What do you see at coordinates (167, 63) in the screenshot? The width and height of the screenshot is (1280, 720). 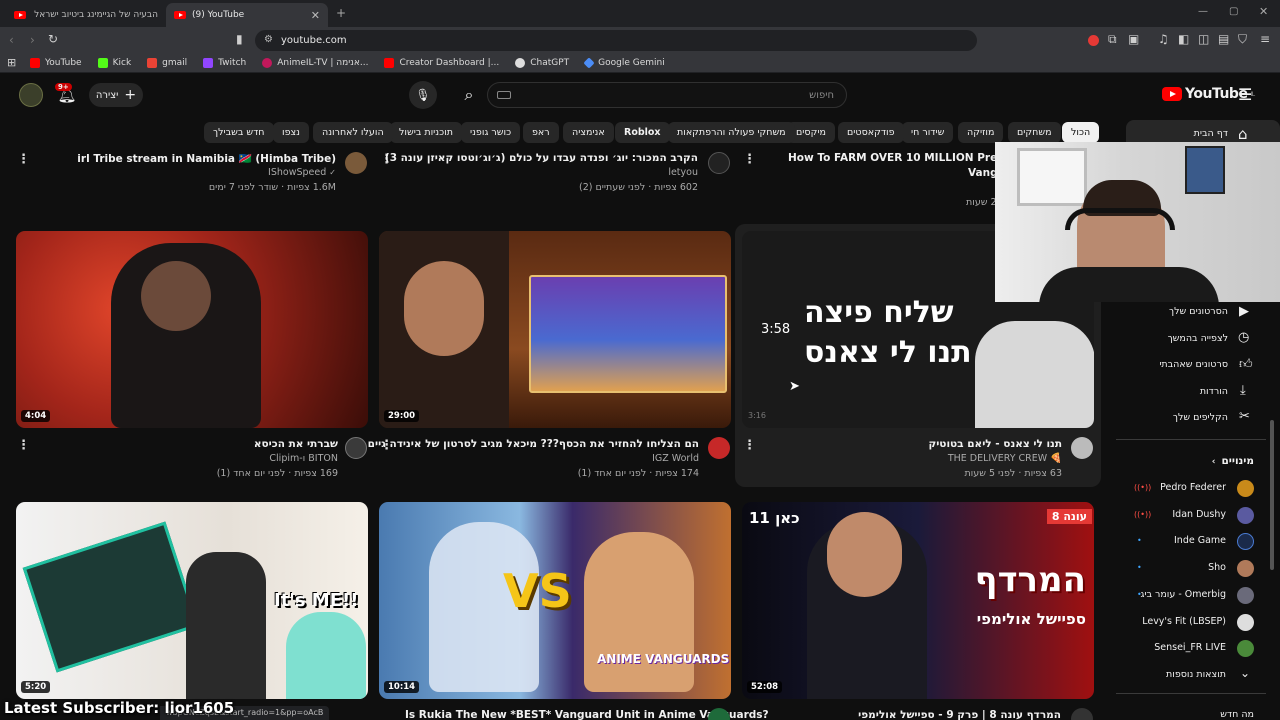 I see `bookmark-gmail: gmail` at bounding box center [167, 63].